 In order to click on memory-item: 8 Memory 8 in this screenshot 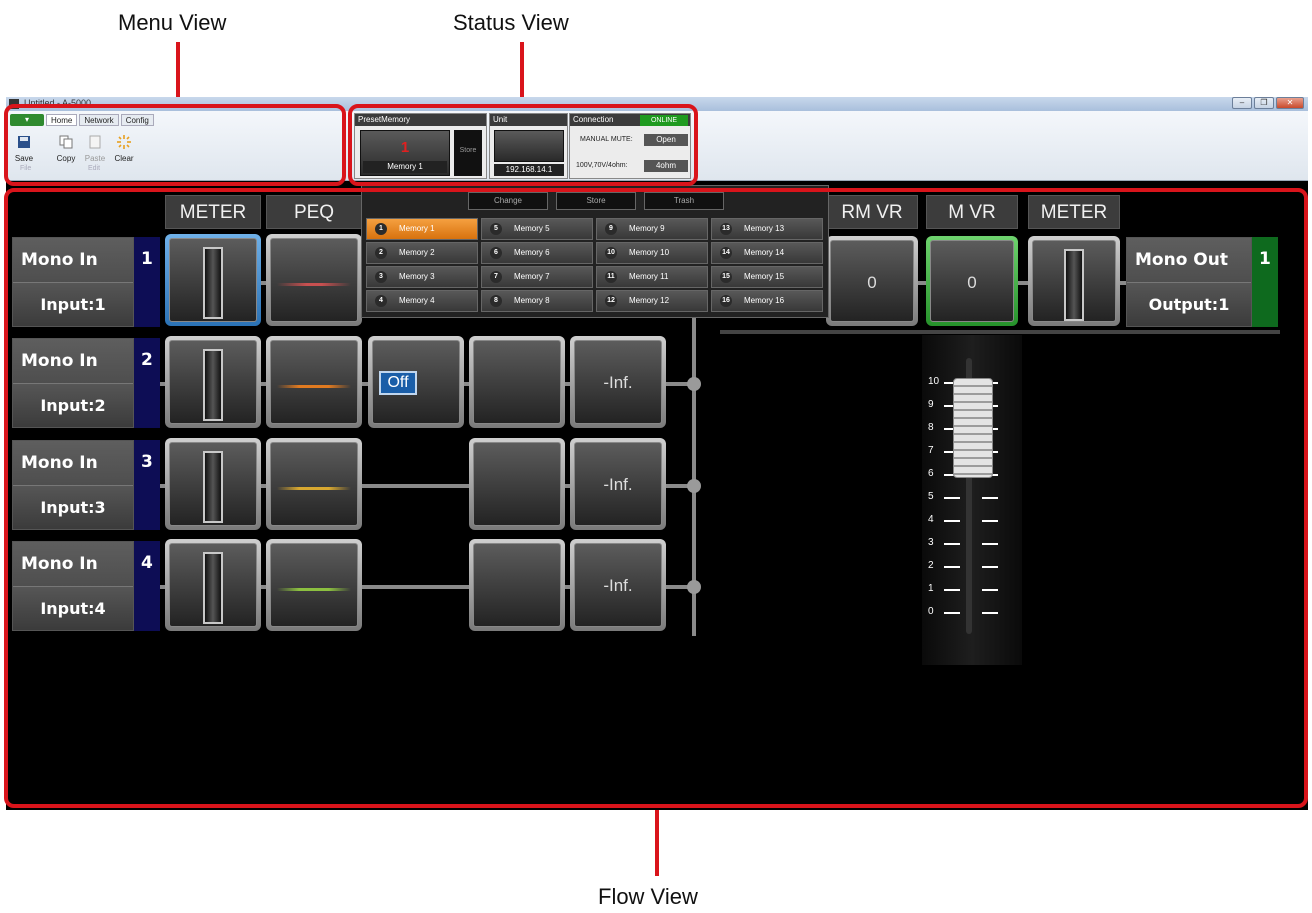, I will do `click(537, 301)`.